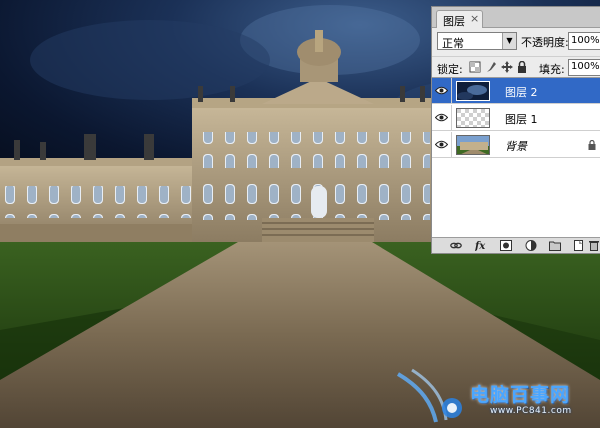 The image size is (600, 428). I want to click on tab-layers-label: 图层, so click(454, 21).